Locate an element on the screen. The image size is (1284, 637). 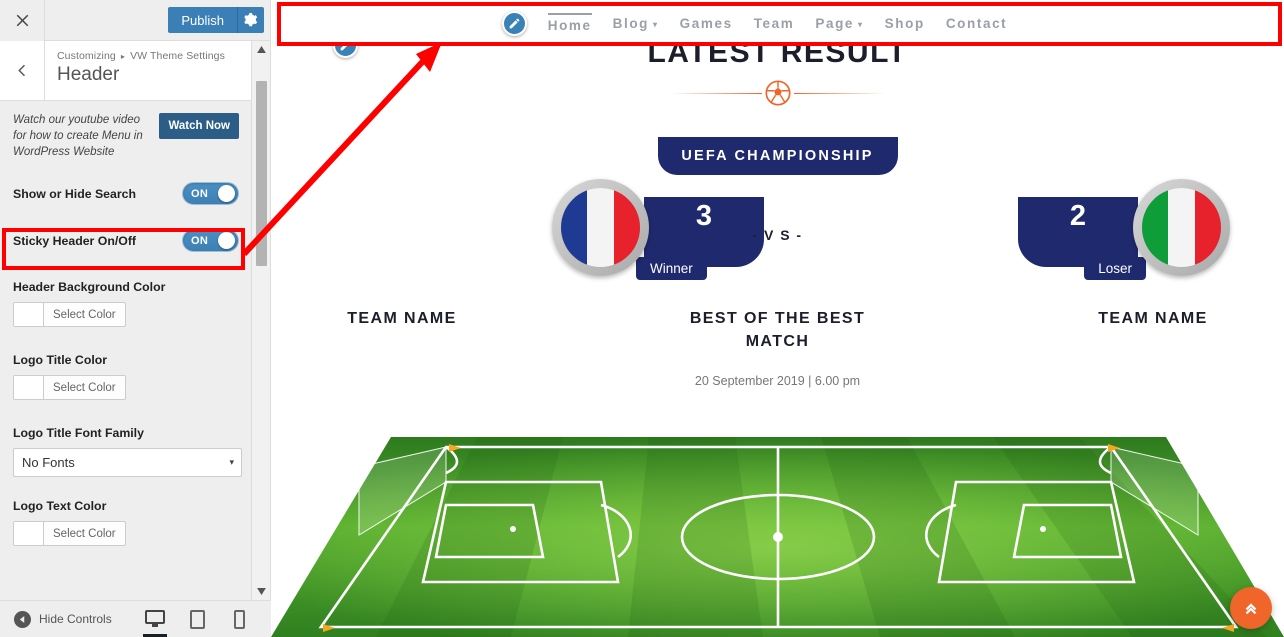
championship-label: UEFA CHAMPIONSHIP is located at coordinates (777, 156).